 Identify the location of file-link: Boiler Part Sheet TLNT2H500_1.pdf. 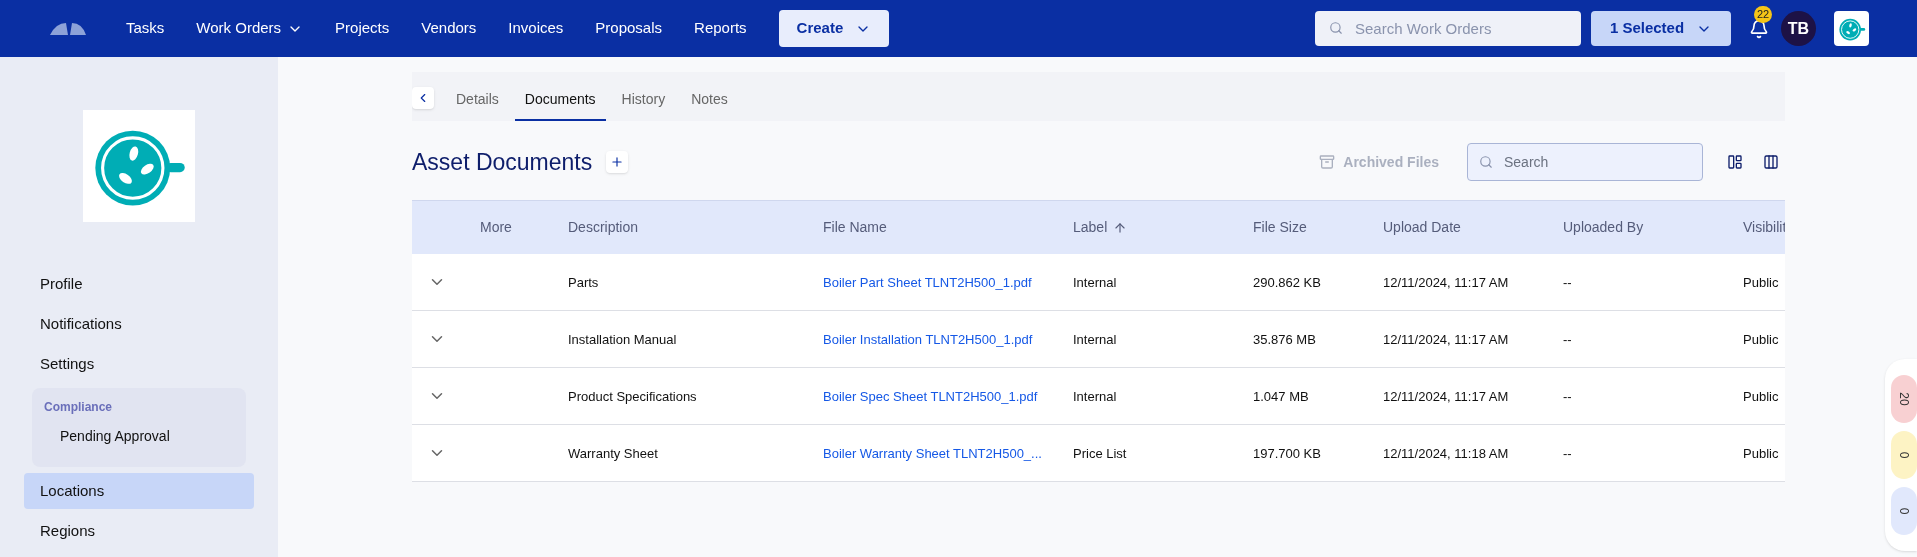
(927, 282).